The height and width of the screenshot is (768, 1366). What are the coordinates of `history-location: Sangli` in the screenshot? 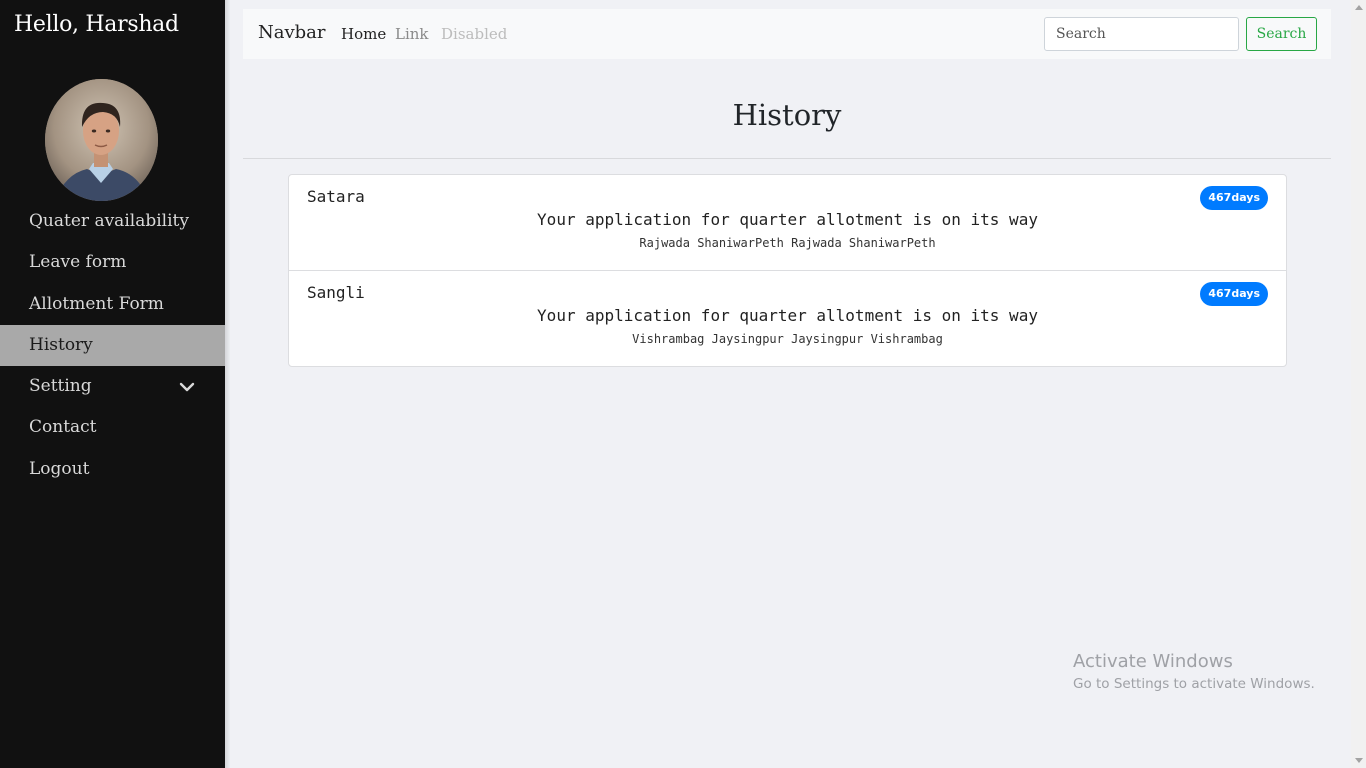 It's located at (336, 292).